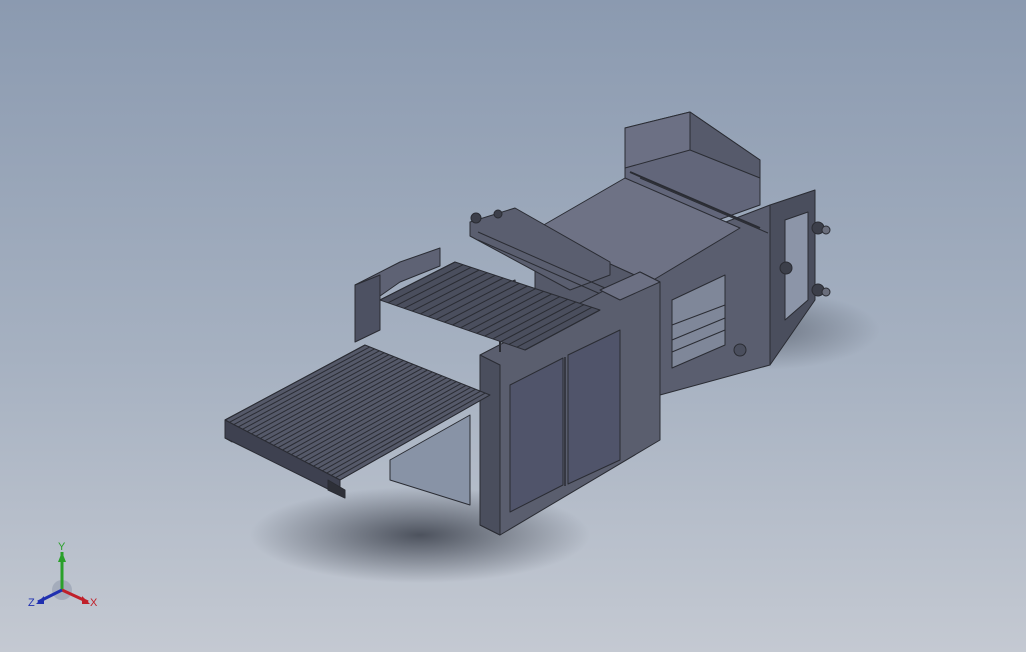  Describe the element at coordinates (31, 603) in the screenshot. I see `triad-z-label: Z` at that location.